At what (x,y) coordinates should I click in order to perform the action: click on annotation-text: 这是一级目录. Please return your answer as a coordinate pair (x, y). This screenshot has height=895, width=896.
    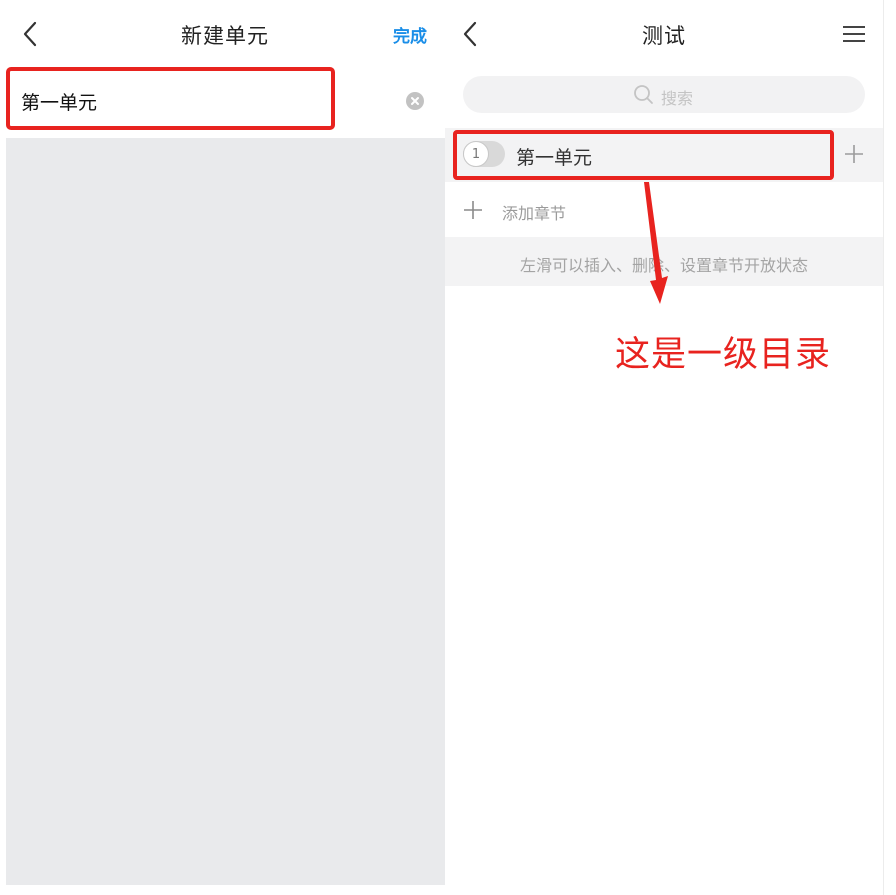
    Looking at the image, I should click on (723, 355).